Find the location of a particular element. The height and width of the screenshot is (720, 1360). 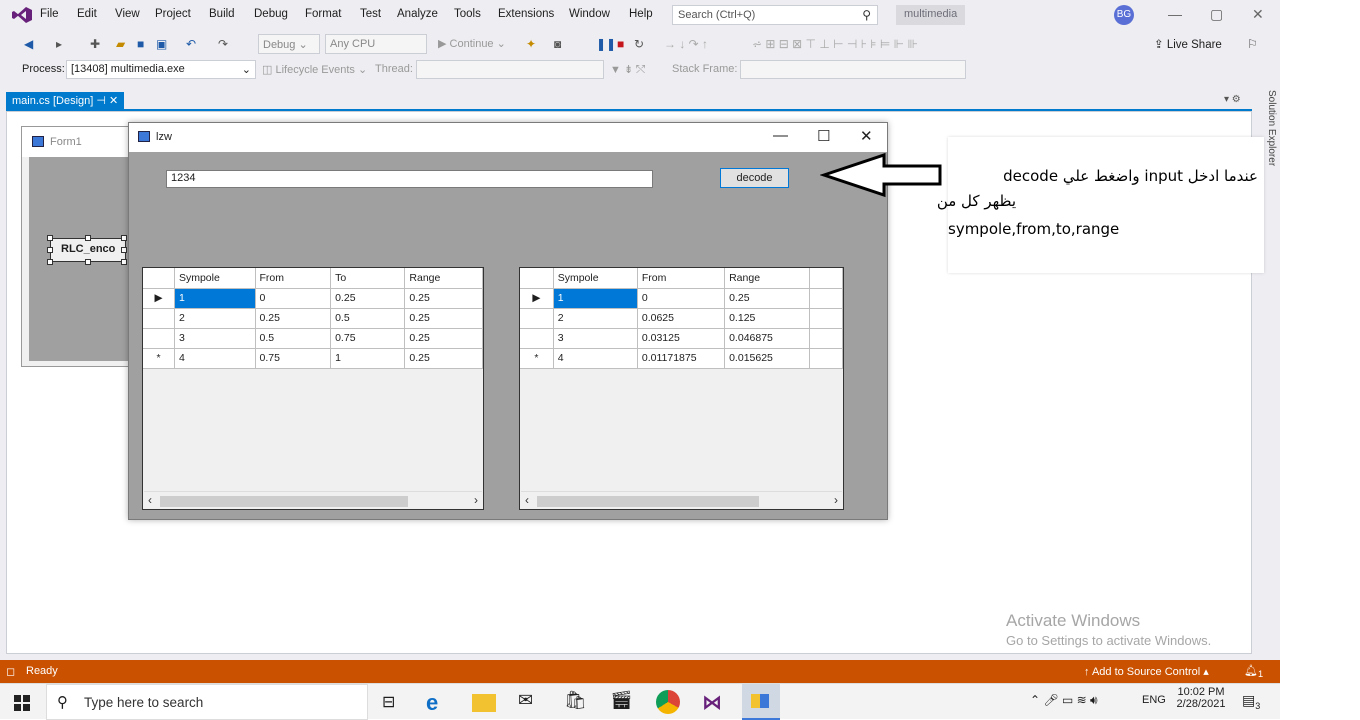

tab-overflow-icons: ▾ ⚙ is located at coordinates (1232, 99).